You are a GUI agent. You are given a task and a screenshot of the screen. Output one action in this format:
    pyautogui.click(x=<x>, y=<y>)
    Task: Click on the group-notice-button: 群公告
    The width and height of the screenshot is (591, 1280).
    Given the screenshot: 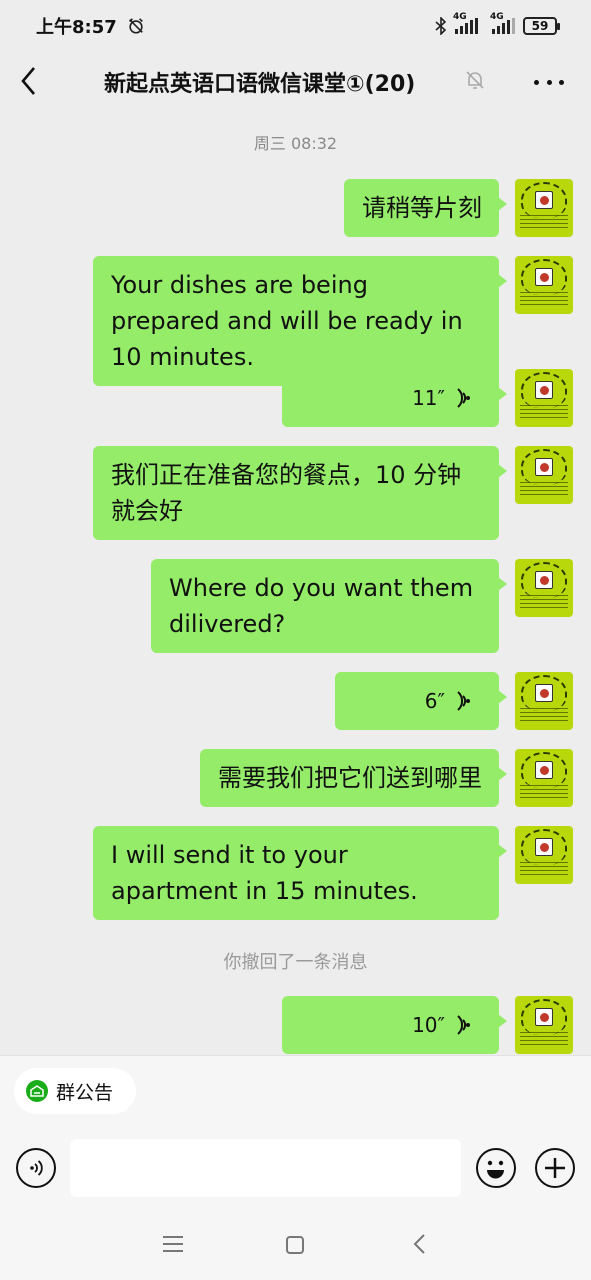 What is the action you would take?
    pyautogui.click(x=75, y=1091)
    